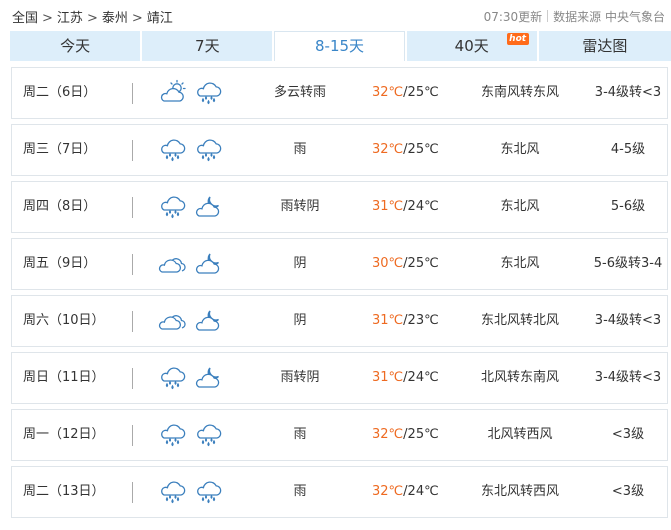  Describe the element at coordinates (339, 435) in the screenshot. I see `forecast-row: 周一（12日） 雨 32℃/25℃ 北风转西风 <3级` at that location.